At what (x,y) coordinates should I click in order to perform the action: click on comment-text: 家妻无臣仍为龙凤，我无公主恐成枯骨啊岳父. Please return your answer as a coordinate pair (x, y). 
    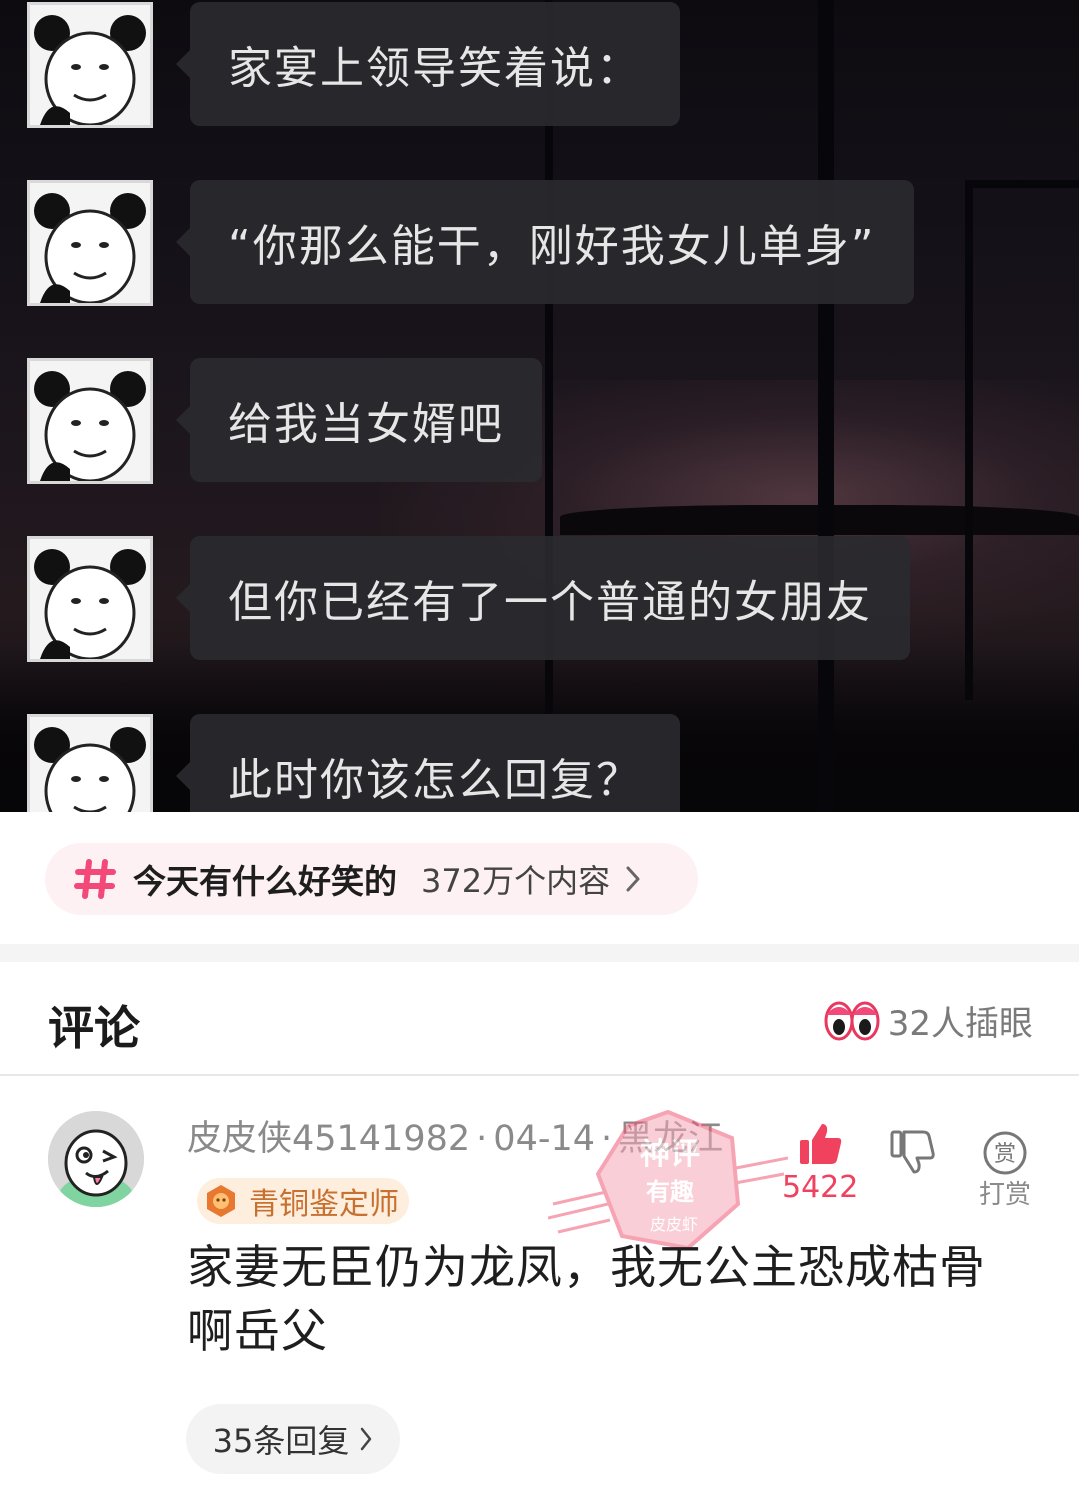
    Looking at the image, I should click on (602, 1299).